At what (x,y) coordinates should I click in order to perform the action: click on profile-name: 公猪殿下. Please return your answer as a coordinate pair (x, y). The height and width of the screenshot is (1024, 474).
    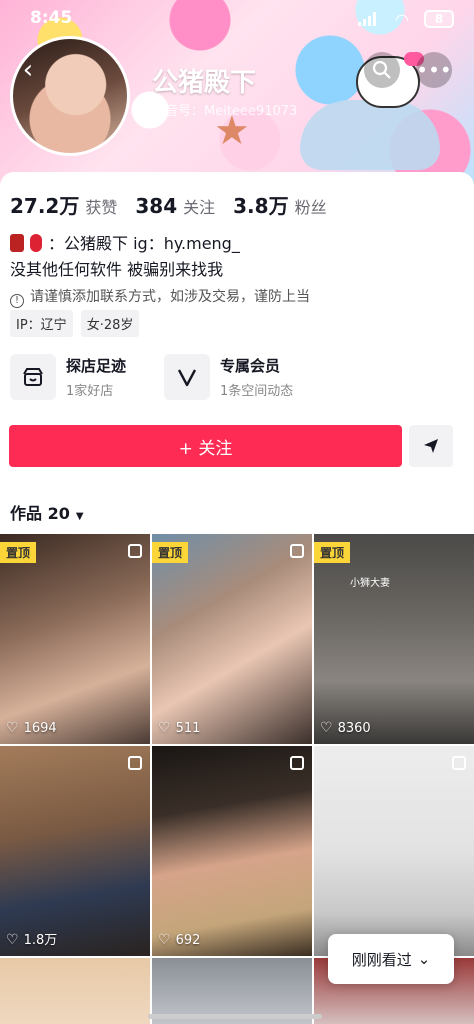
    Looking at the image, I should click on (204, 83).